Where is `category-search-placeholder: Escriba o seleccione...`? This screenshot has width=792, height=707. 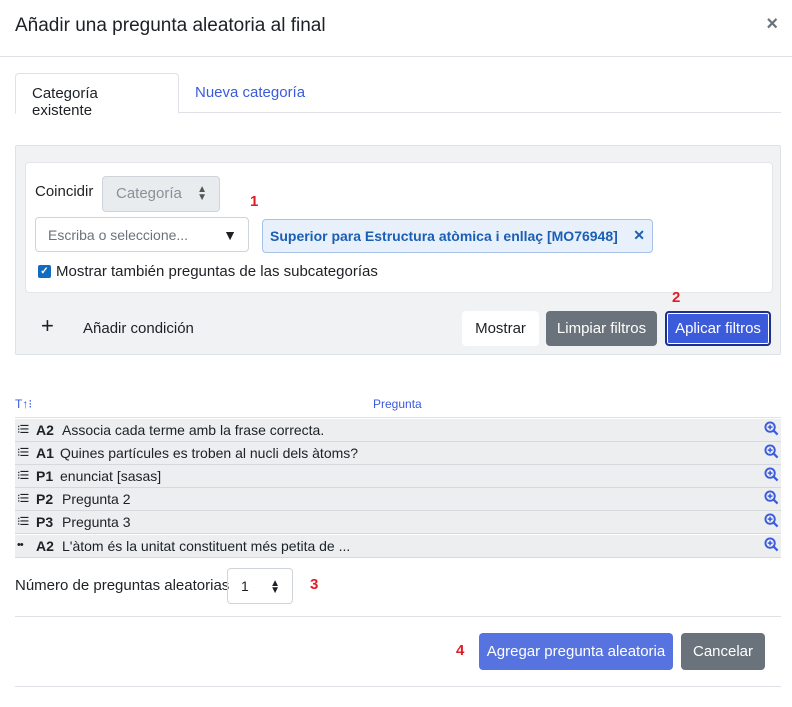
category-search-placeholder: Escriba o seleccione... is located at coordinates (118, 235).